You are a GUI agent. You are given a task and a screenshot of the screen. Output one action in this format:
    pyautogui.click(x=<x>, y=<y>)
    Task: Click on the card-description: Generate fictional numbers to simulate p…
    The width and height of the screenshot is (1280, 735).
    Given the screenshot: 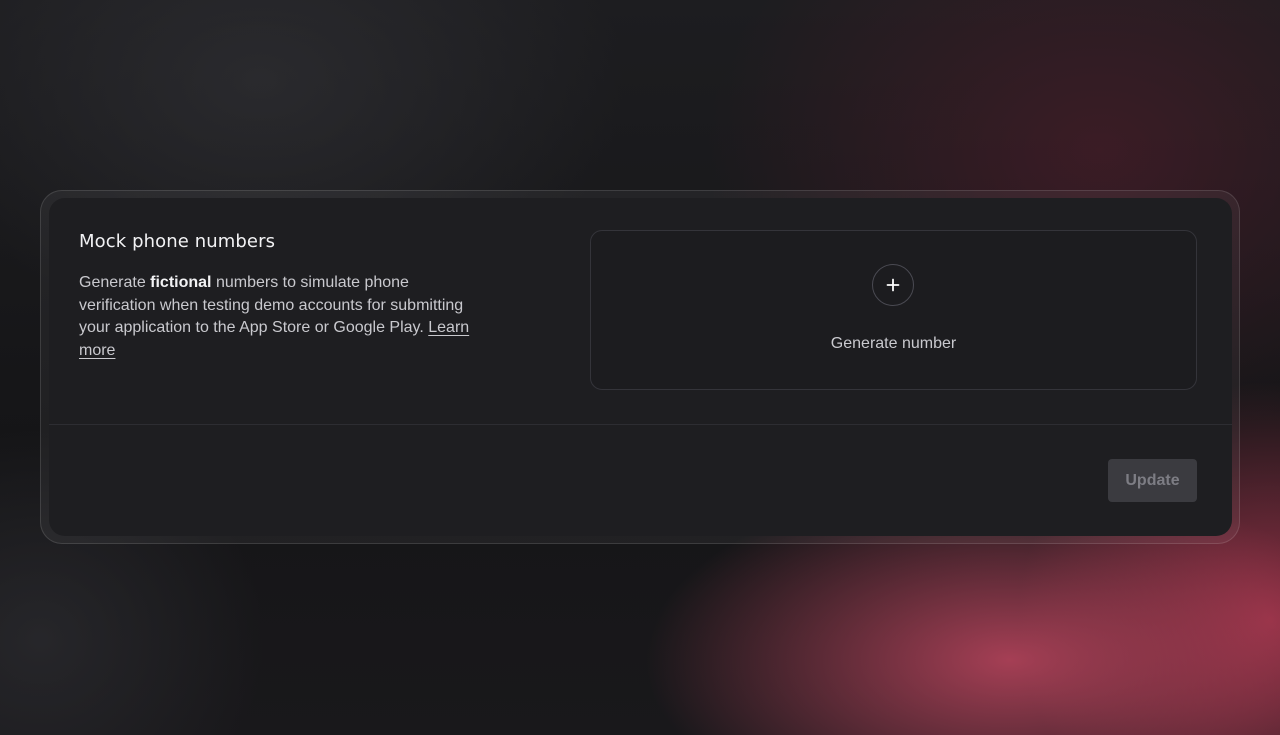 What is the action you would take?
    pyautogui.click(x=279, y=317)
    